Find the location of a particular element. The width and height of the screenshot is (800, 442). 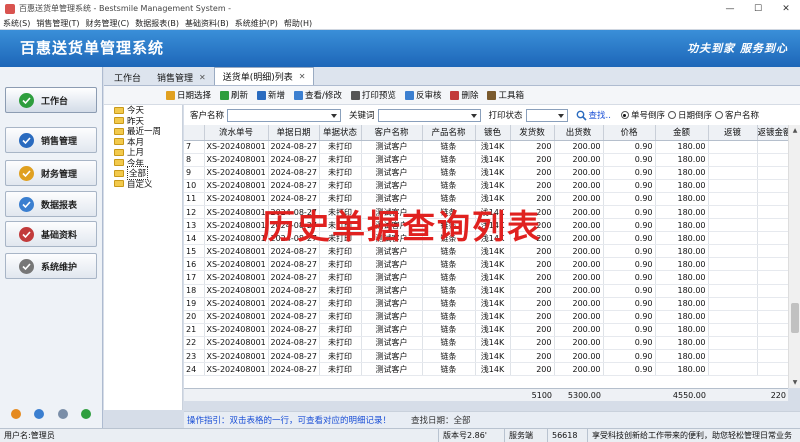

menu-item: 销售管理(T) is located at coordinates (57, 23).